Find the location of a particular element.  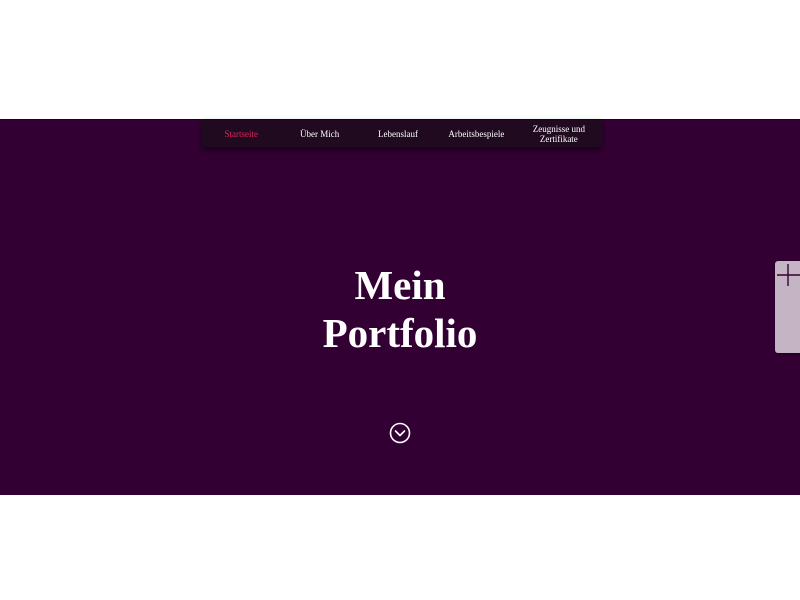

side-expand-tab is located at coordinates (787, 307).